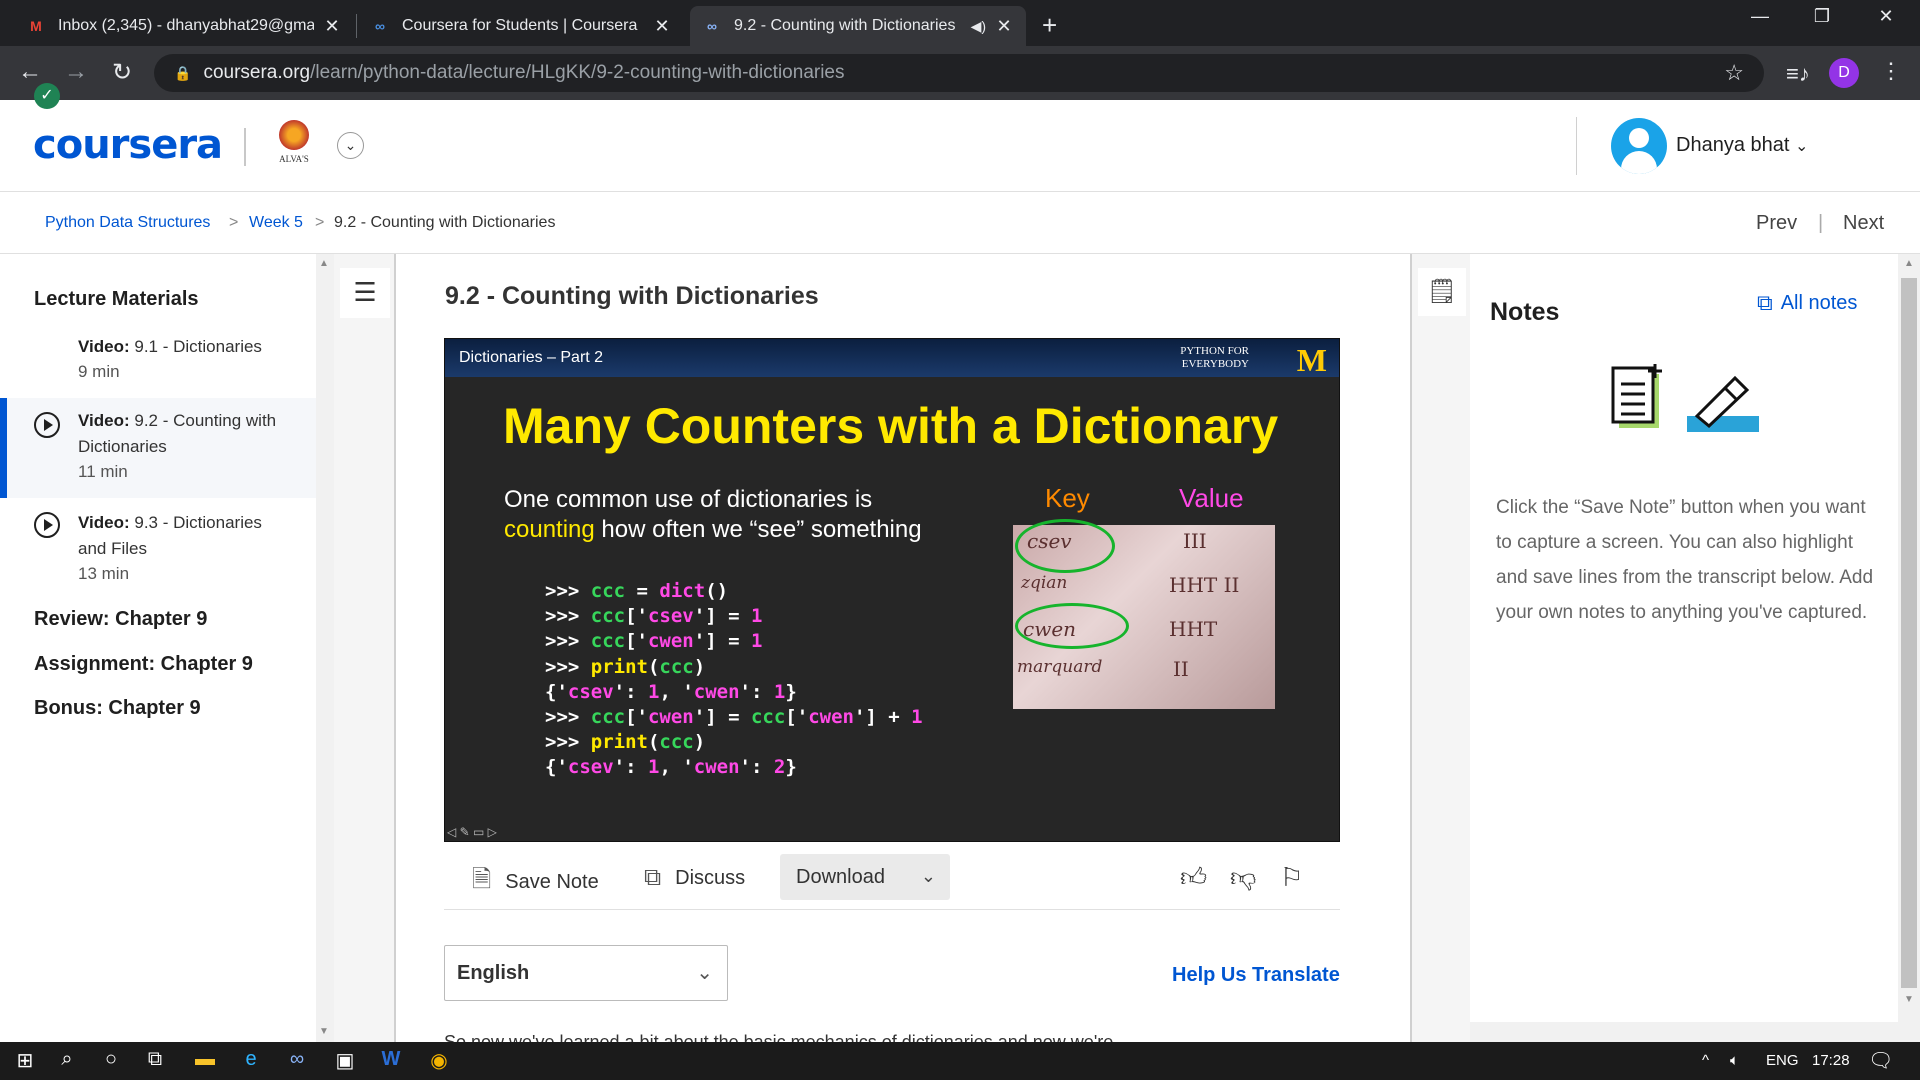 The image size is (1920, 1080). Describe the element at coordinates (1742, 145) in the screenshot. I see `user-menu: Dhanya bhat ⌄` at that location.